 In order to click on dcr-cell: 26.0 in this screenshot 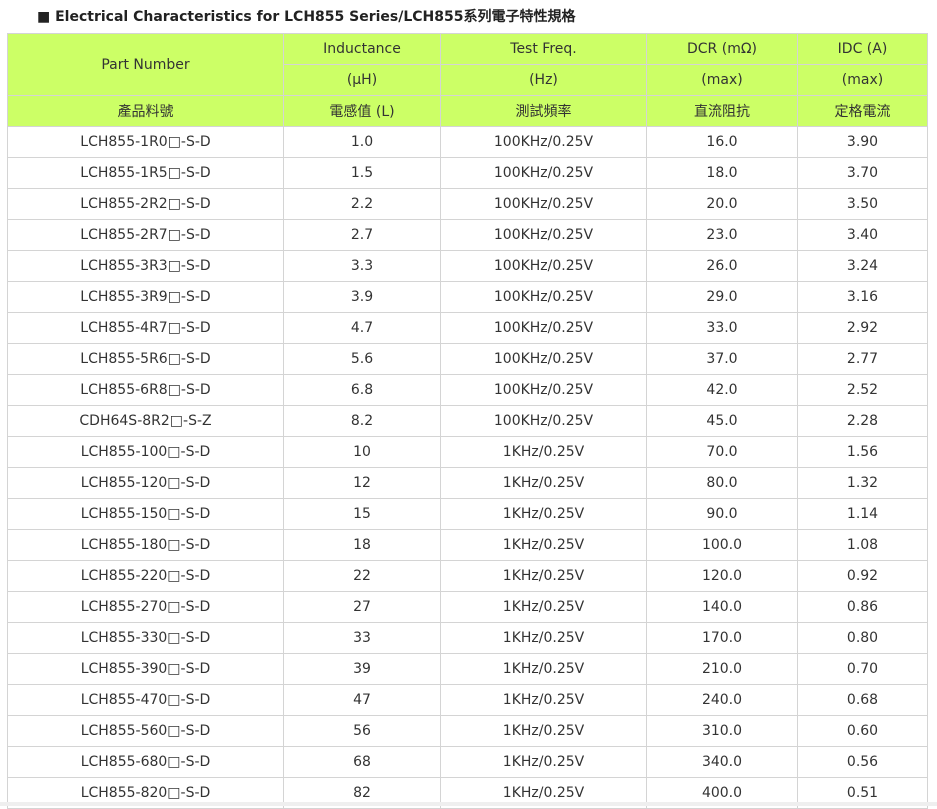, I will do `click(722, 266)`.